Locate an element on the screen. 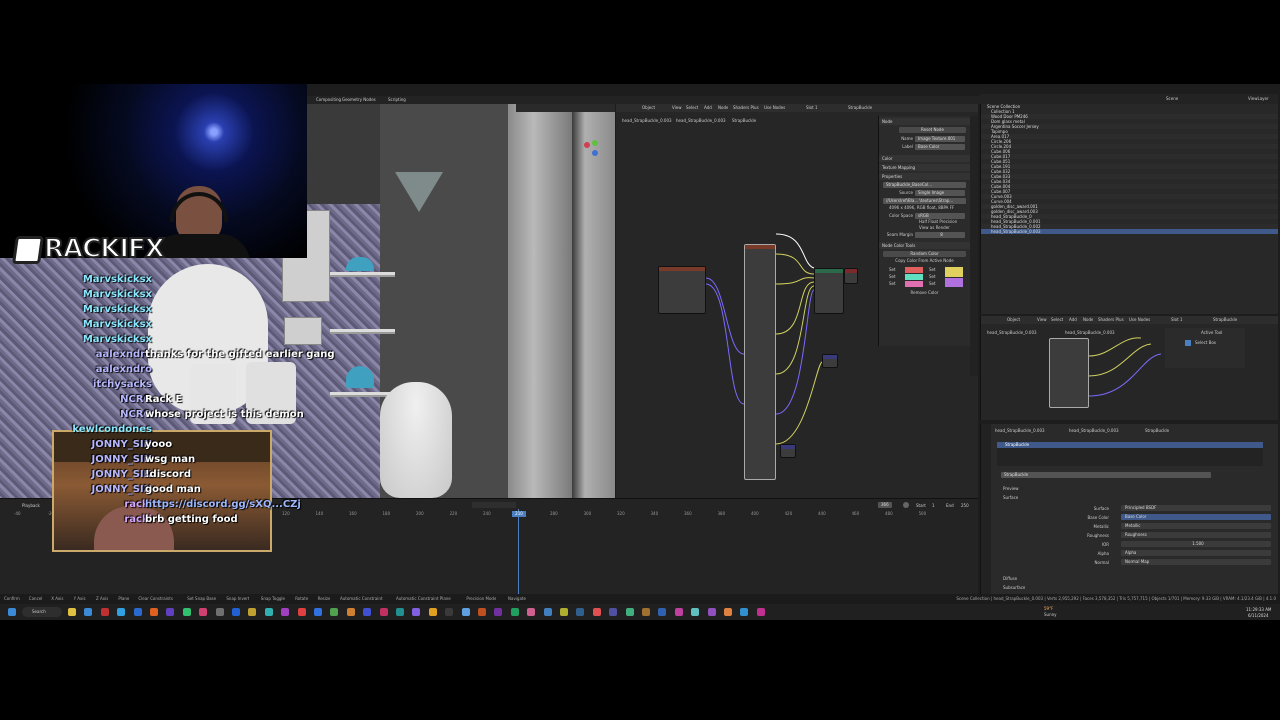  source-select: Single Image is located at coordinates (940, 193).